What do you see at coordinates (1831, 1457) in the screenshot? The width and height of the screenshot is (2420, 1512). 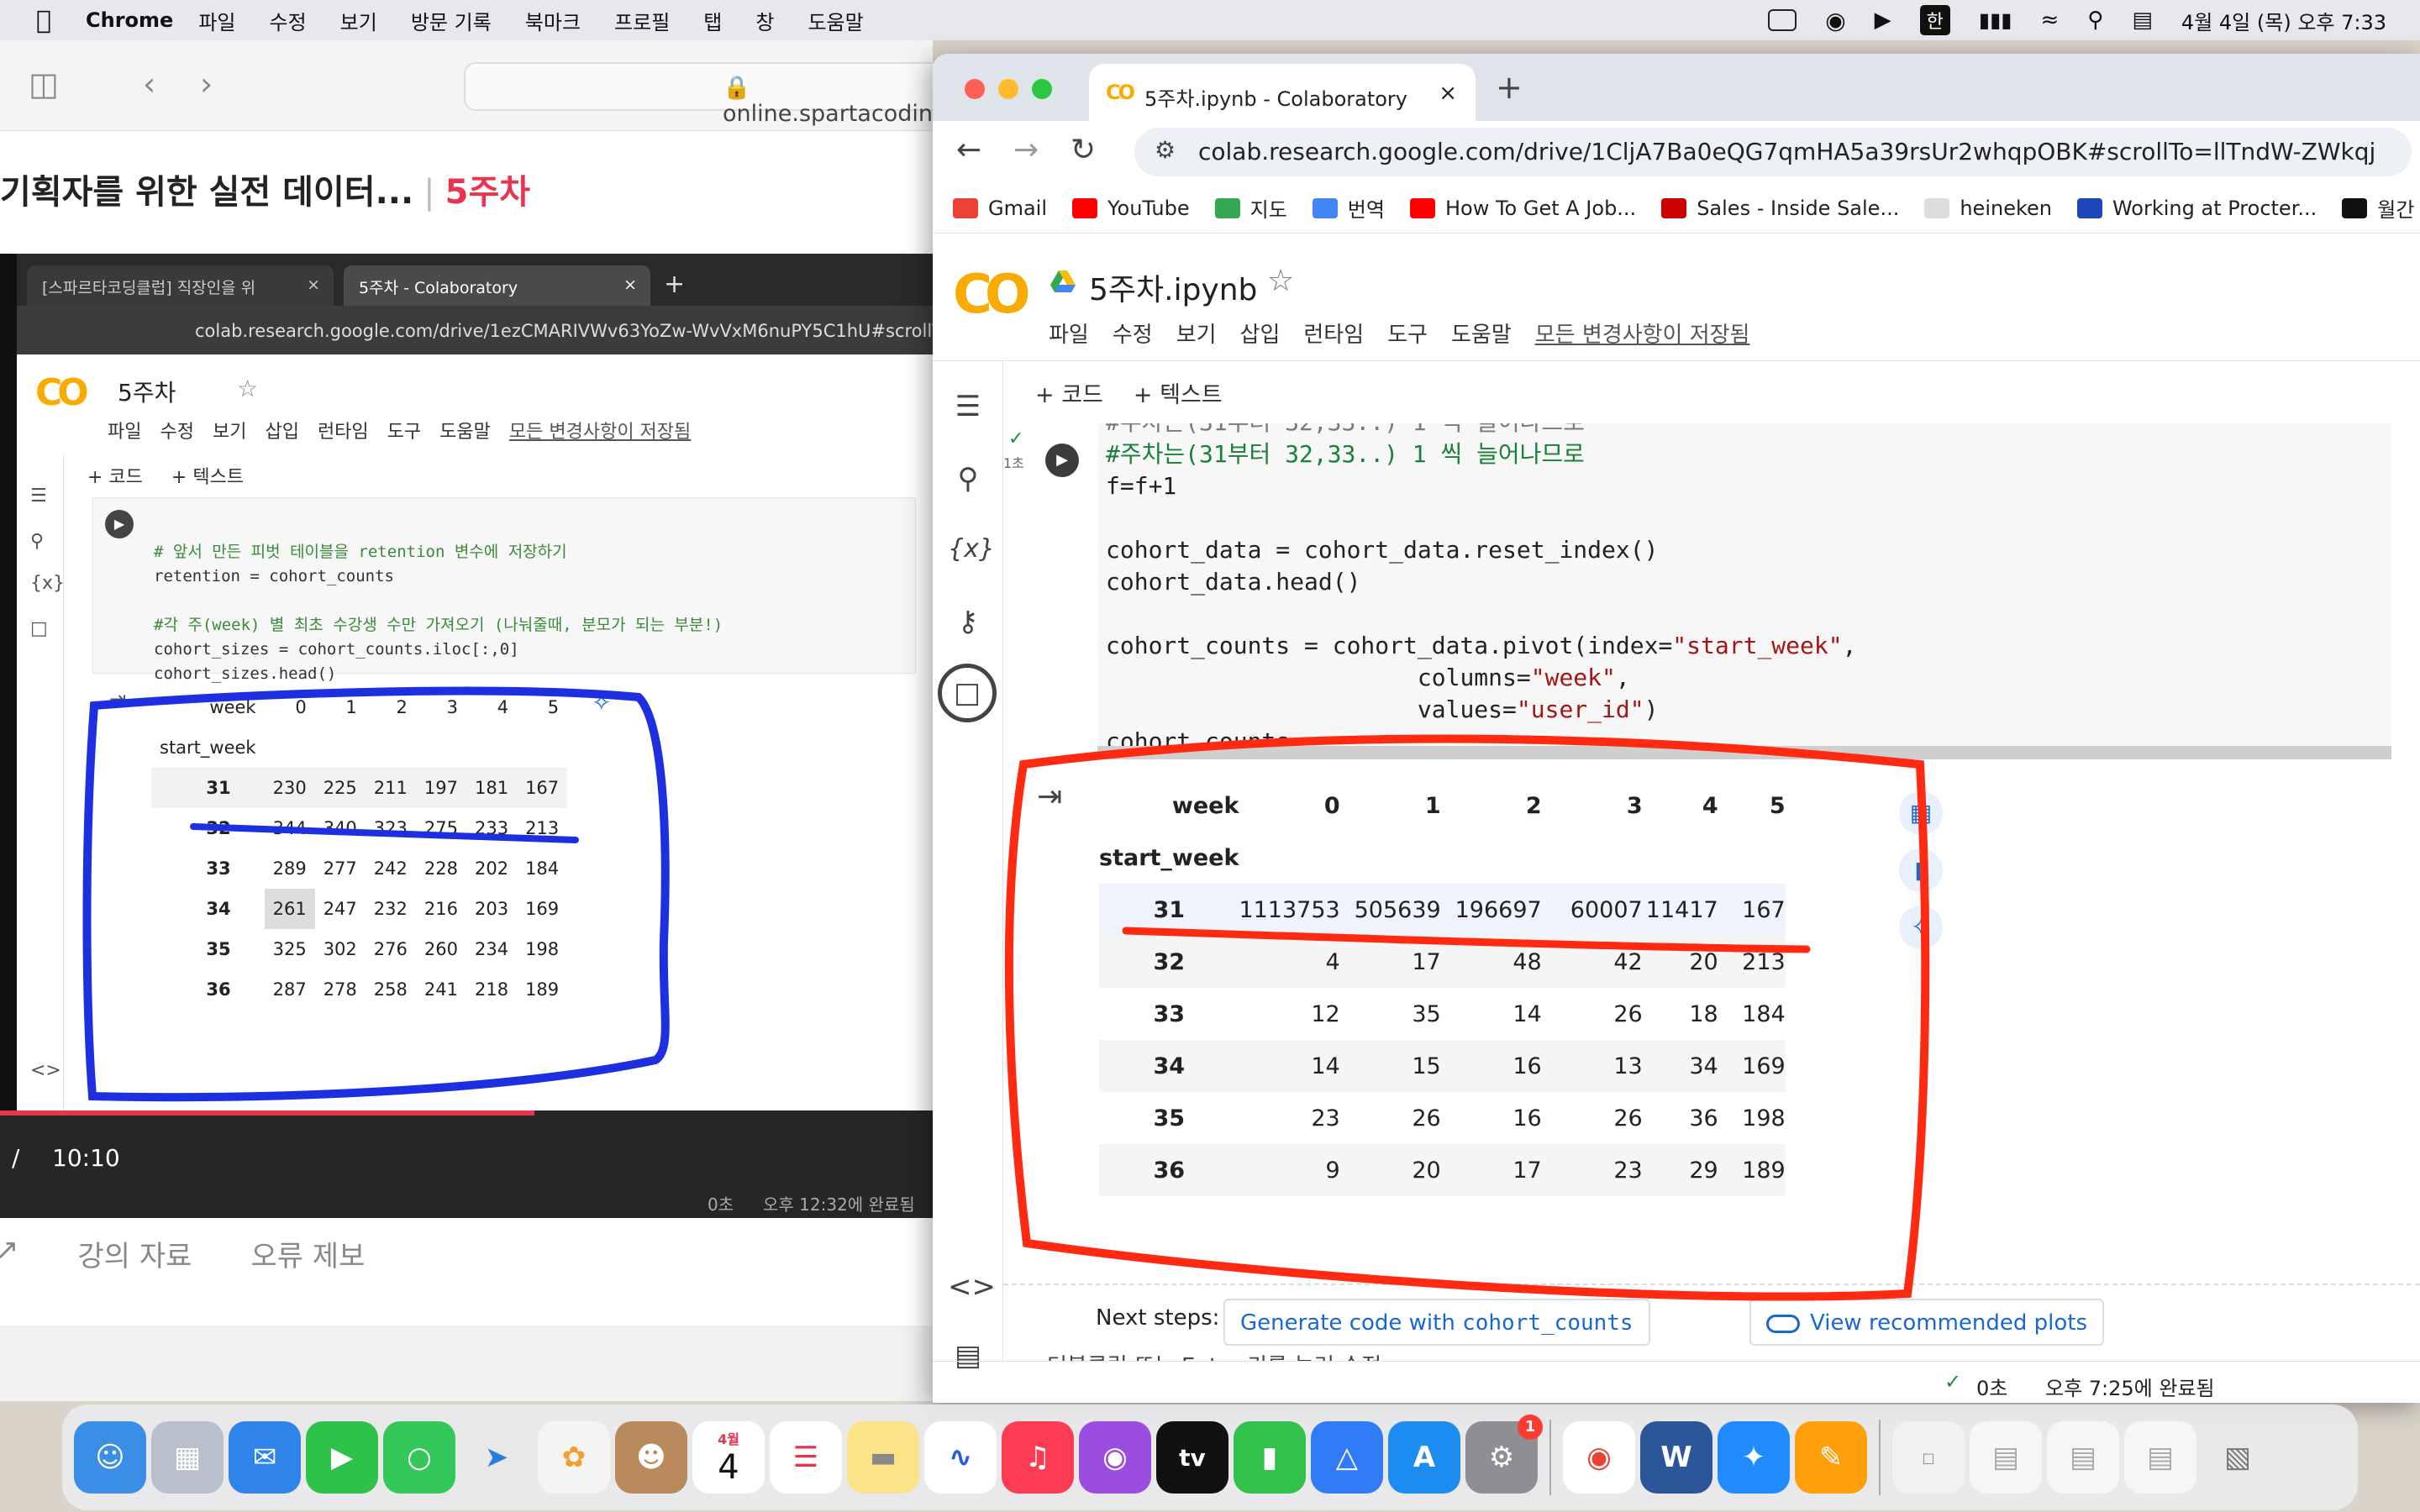 I see `pages-icon: ✎` at bounding box center [1831, 1457].